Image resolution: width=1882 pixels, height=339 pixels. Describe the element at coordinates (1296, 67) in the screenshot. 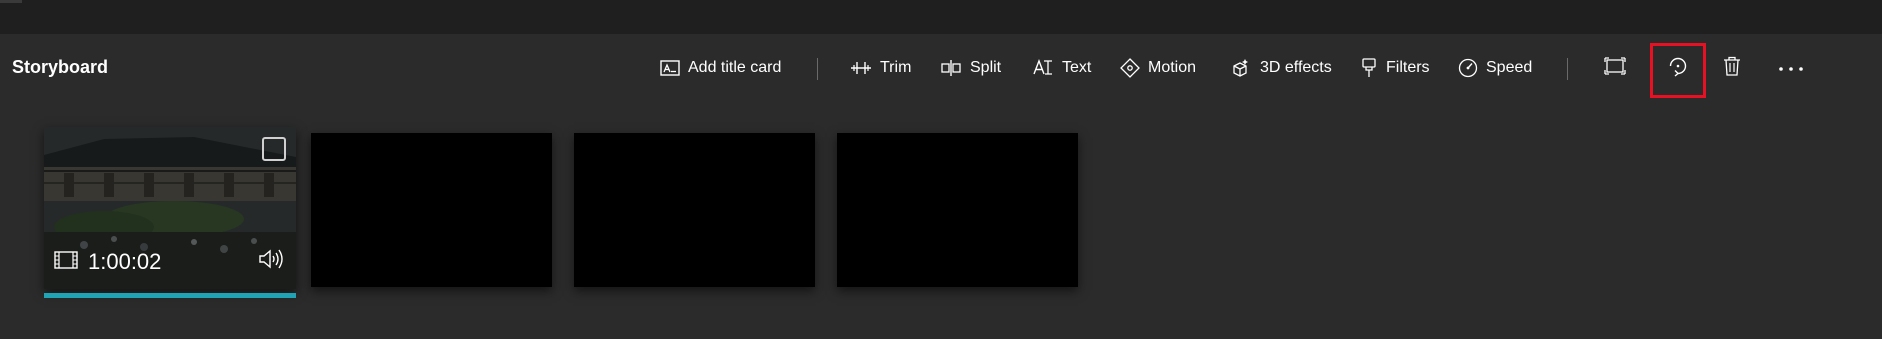

I see `3d-effects-label: 3D effects` at that location.